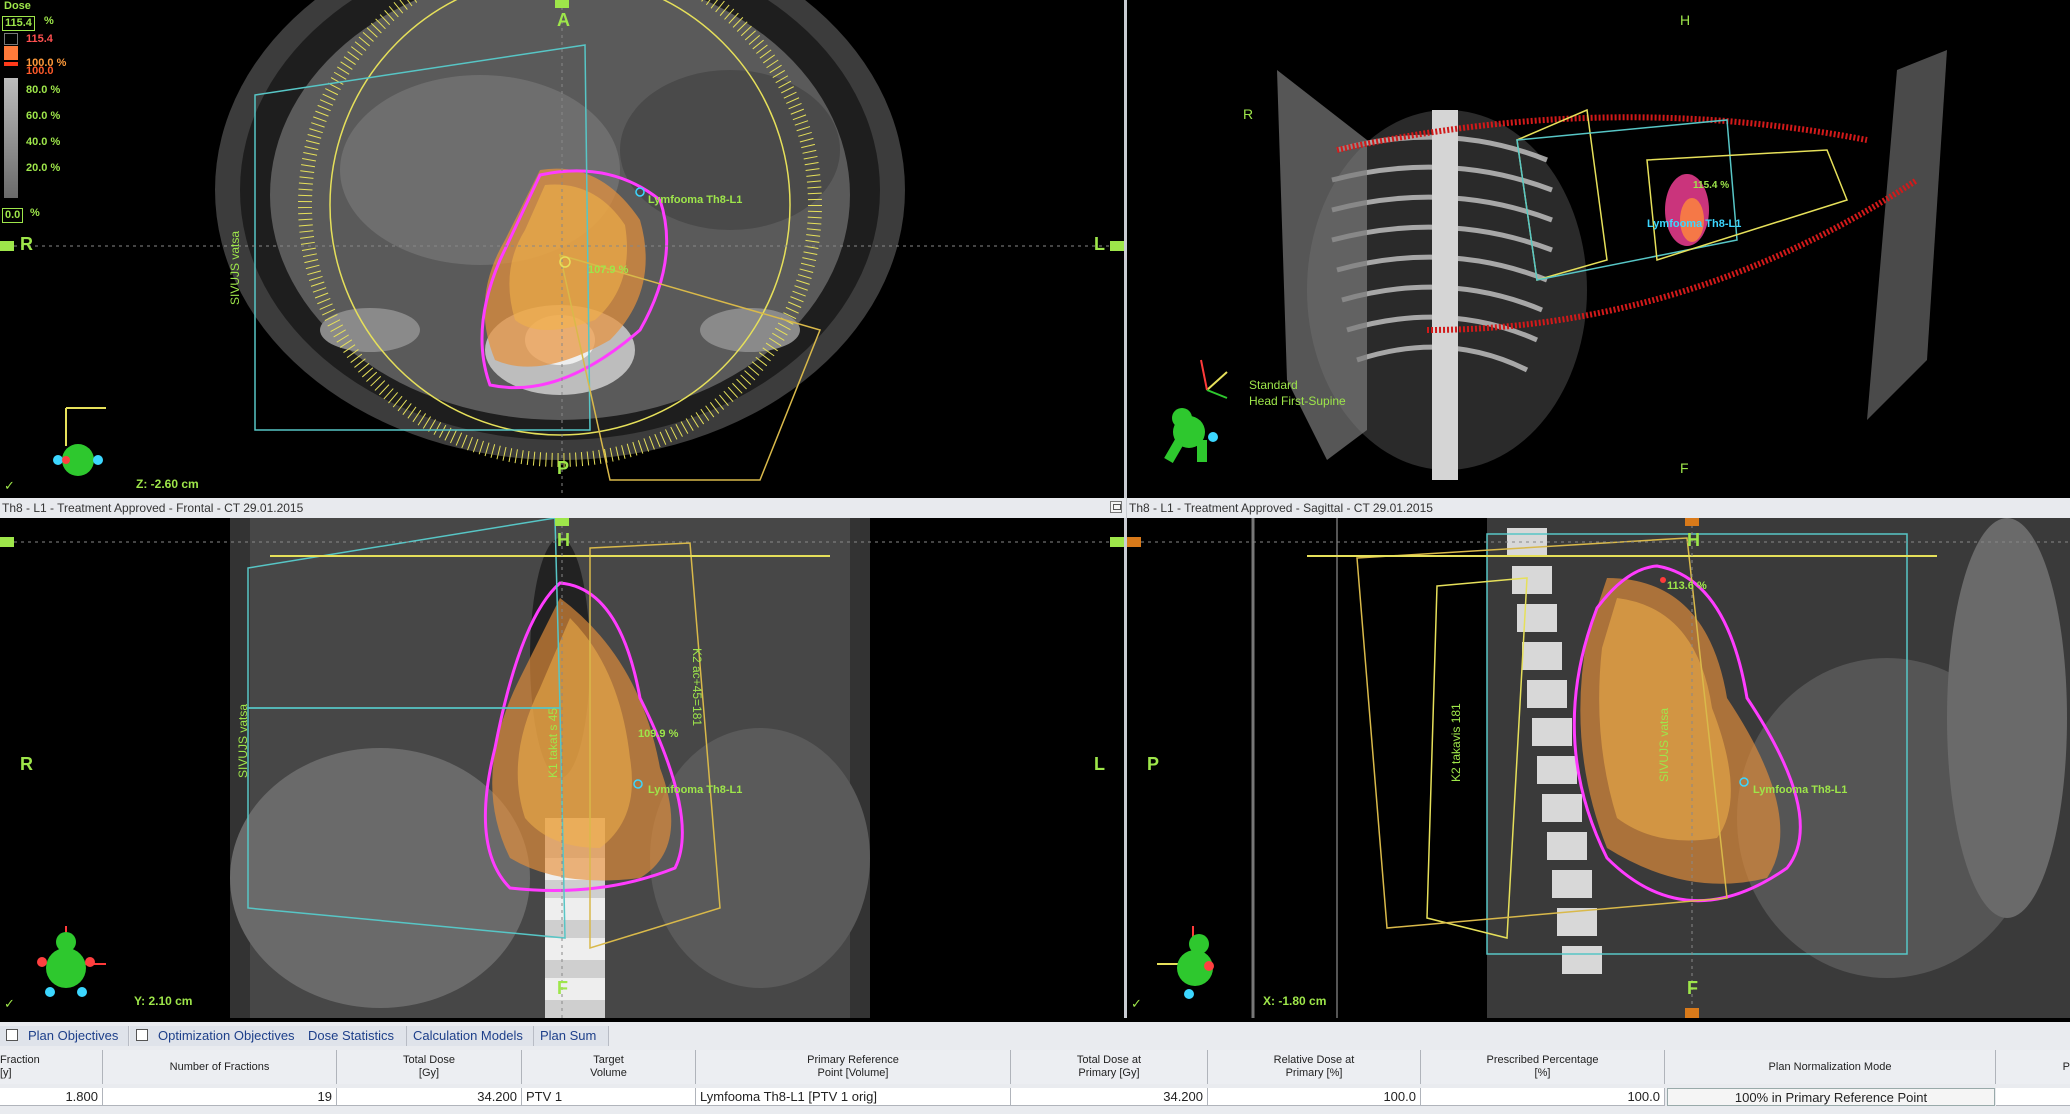 The width and height of the screenshot is (2070, 1114). Describe the element at coordinates (11, 53) in the screenshot. I see `dose-color-high` at that location.